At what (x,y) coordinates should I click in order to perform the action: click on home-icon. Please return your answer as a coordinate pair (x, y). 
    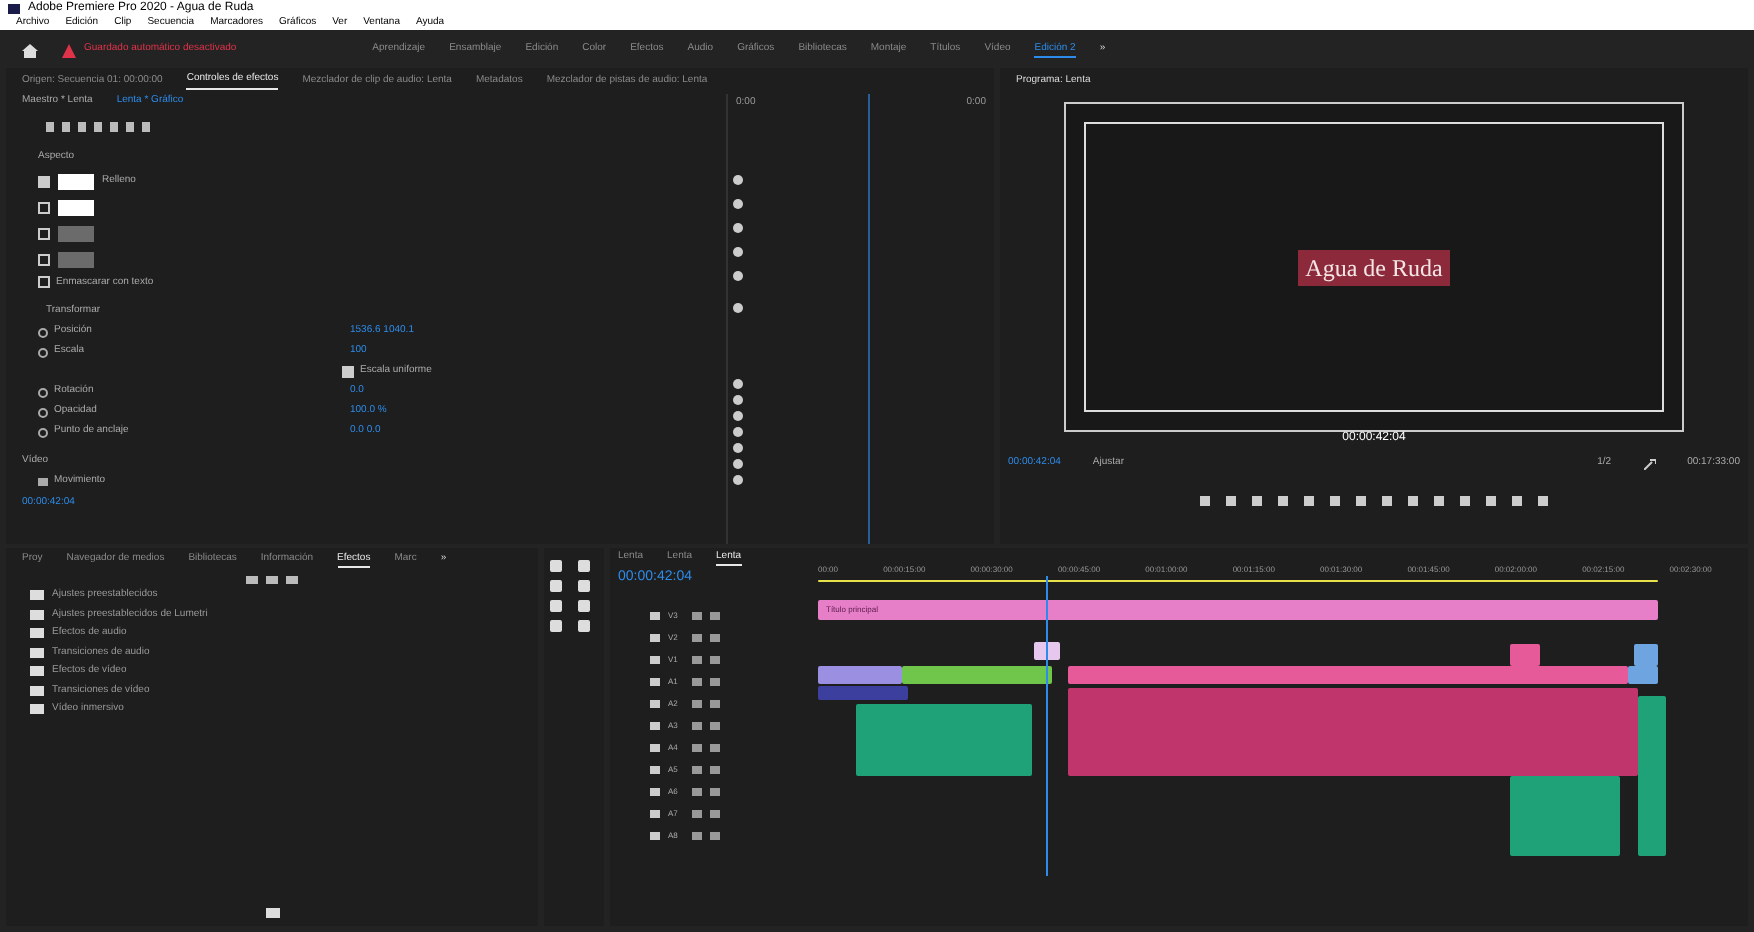
    Looking at the image, I should click on (30, 50).